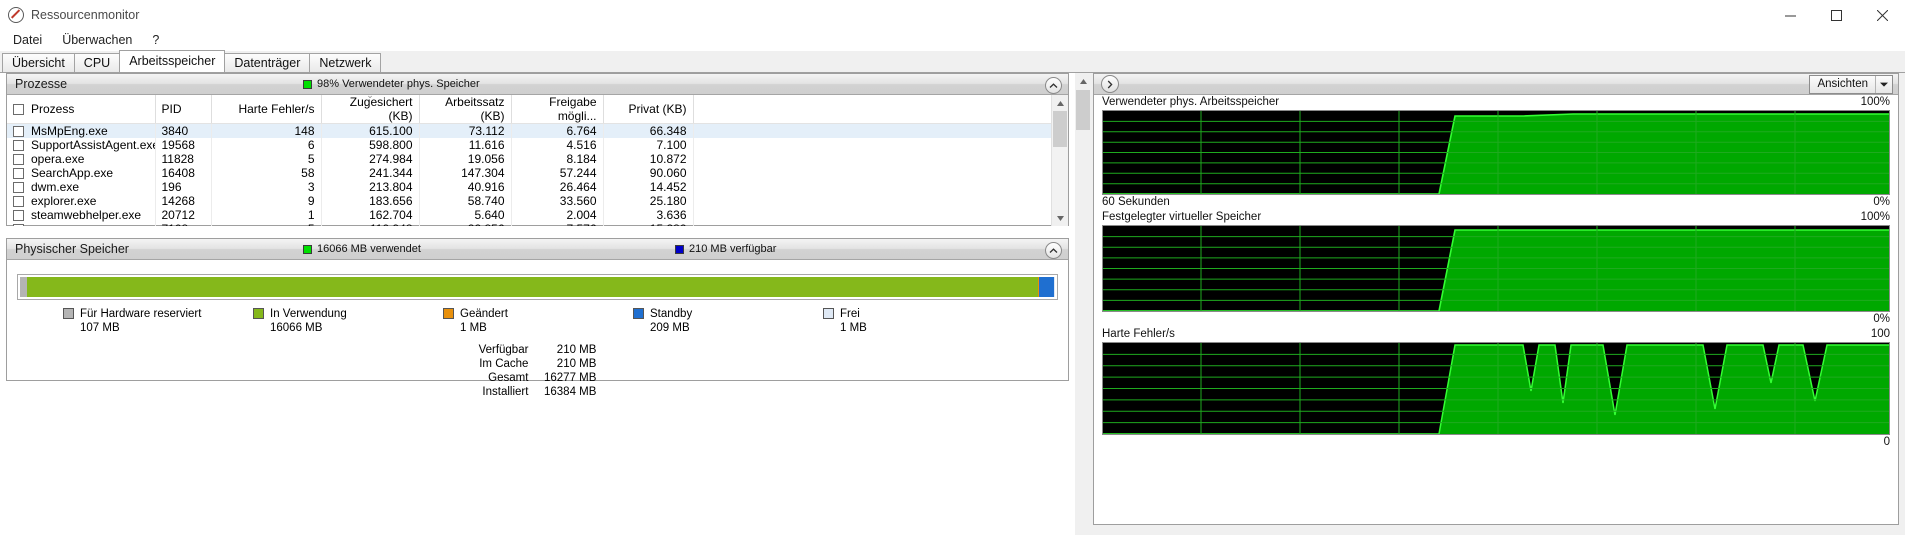 The width and height of the screenshot is (1905, 535). Describe the element at coordinates (648, 159) in the screenshot. I see `cell-private: 10.872` at that location.